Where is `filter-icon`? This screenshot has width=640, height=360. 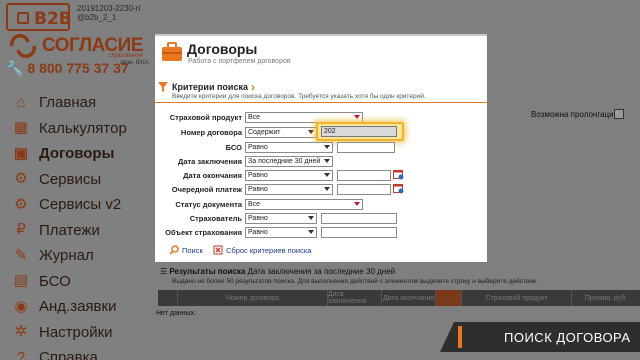 filter-icon is located at coordinates (163, 87).